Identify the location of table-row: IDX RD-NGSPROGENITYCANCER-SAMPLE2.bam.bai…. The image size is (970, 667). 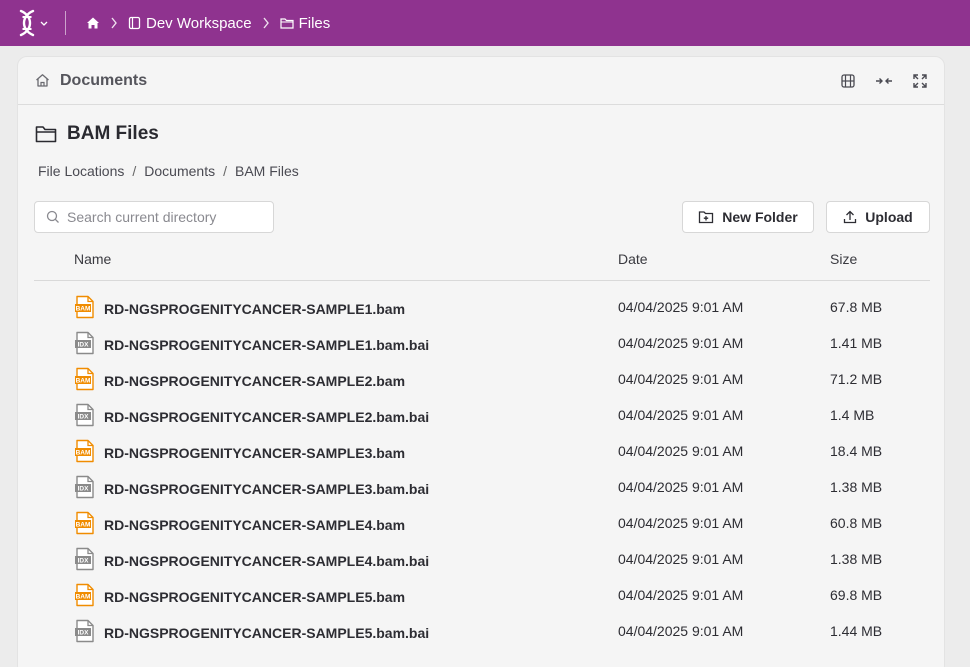
(482, 415).